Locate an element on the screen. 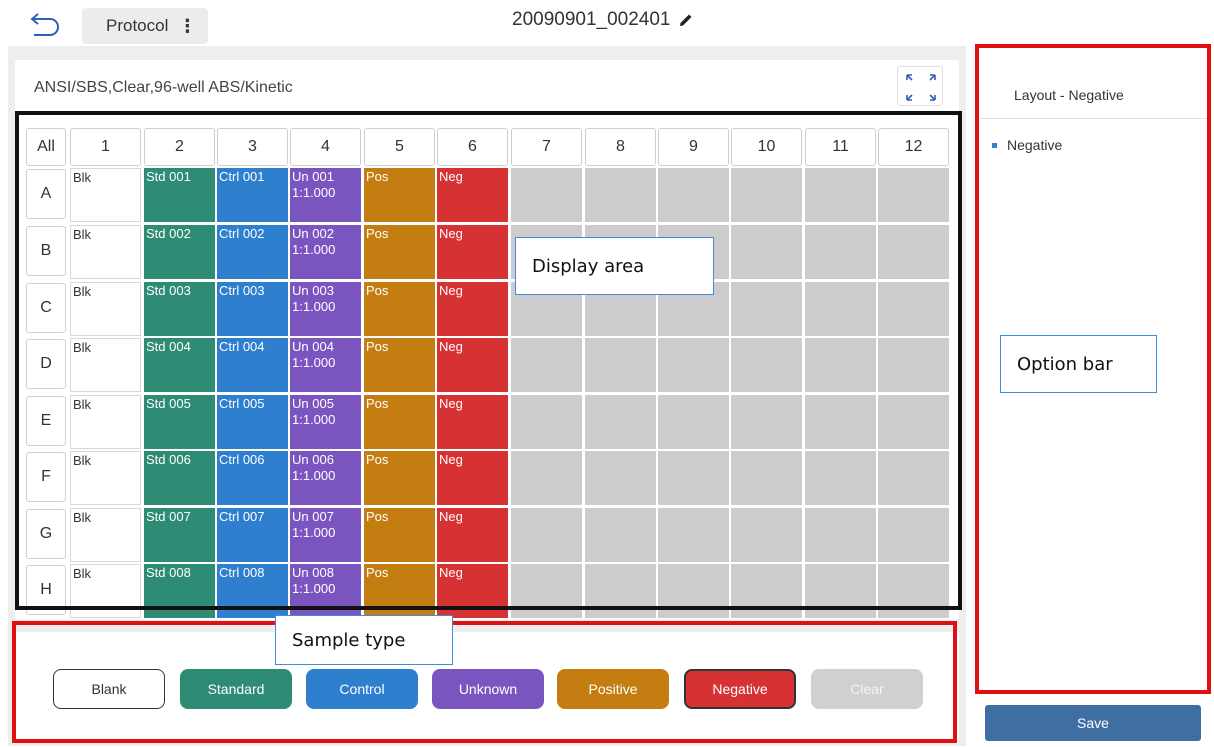 This screenshot has width=1214, height=747. well-F7 is located at coordinates (546, 478).